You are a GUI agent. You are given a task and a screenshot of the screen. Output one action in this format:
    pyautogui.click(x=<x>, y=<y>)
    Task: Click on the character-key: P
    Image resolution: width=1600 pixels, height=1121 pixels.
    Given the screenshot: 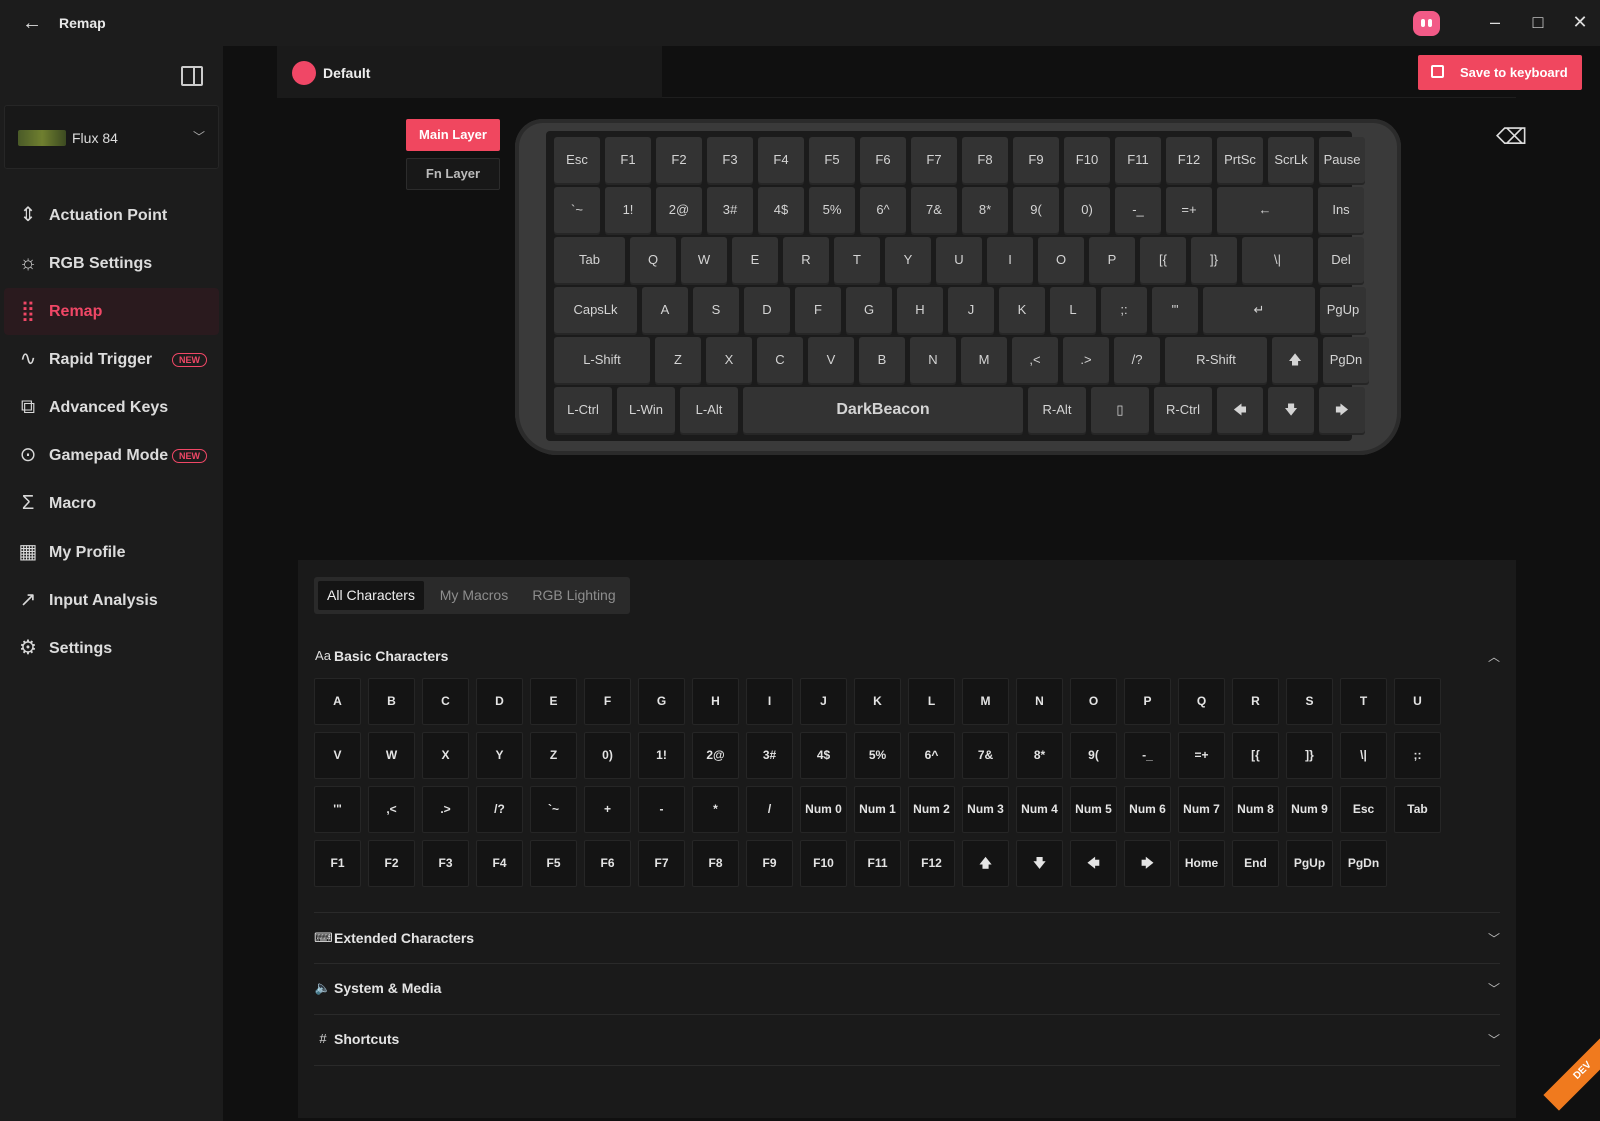 What is the action you would take?
    pyautogui.click(x=1147, y=701)
    